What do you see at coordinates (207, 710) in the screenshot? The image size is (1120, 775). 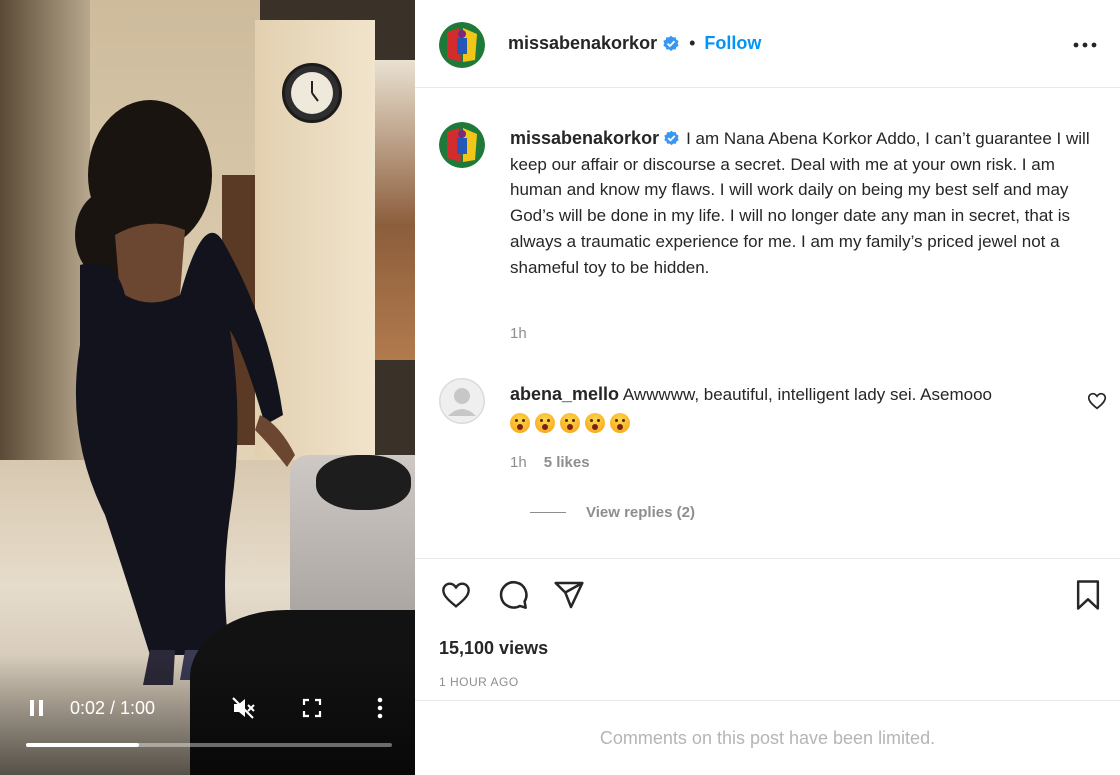 I see `video-controls: 0:02 / 1:00` at bounding box center [207, 710].